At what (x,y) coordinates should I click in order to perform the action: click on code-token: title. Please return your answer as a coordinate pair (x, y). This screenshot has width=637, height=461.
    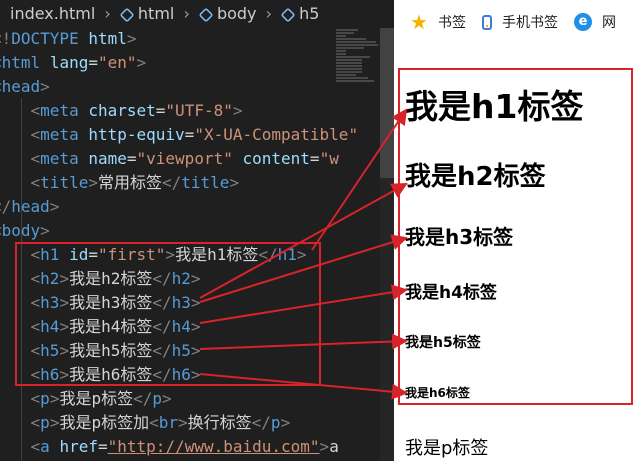
    Looking at the image, I should click on (64, 182).